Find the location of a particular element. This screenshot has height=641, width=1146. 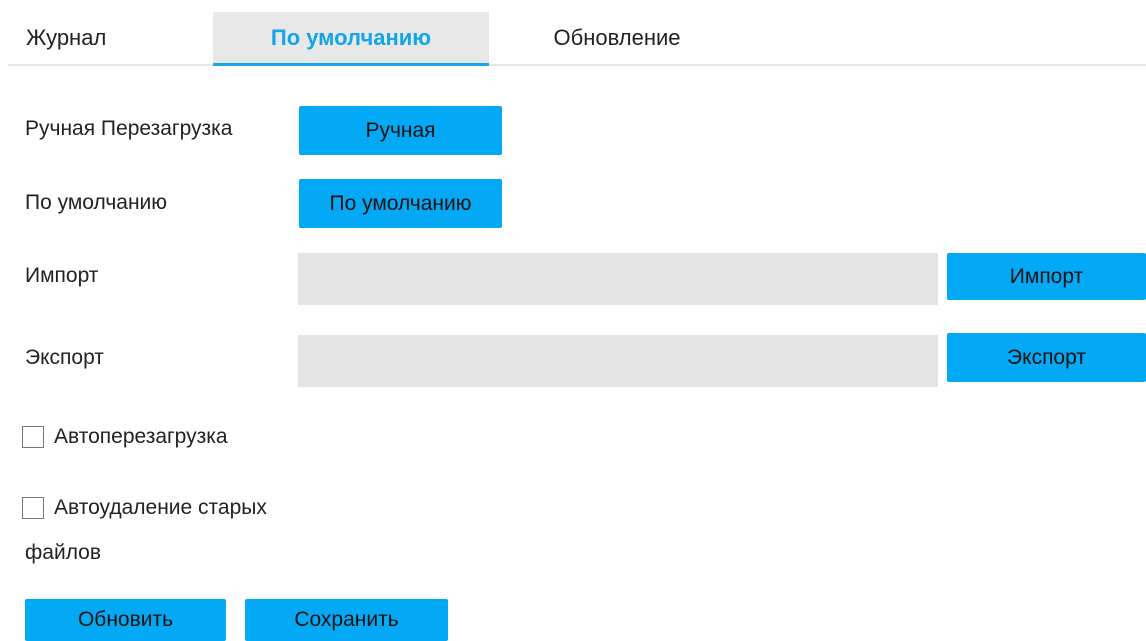

auto-reboot-row: Автоперезагрузка is located at coordinates (125, 437).